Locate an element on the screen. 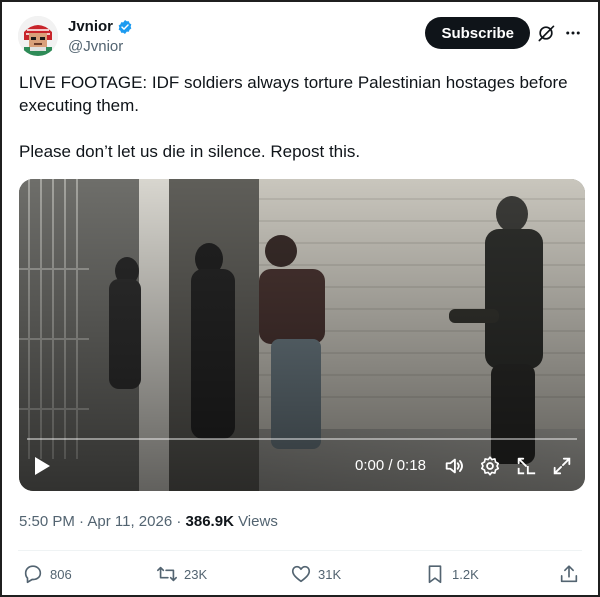  tweet-meta: 5:50 PM · Apr 11, 2026 · 386.9K Views is located at coordinates (148, 521).